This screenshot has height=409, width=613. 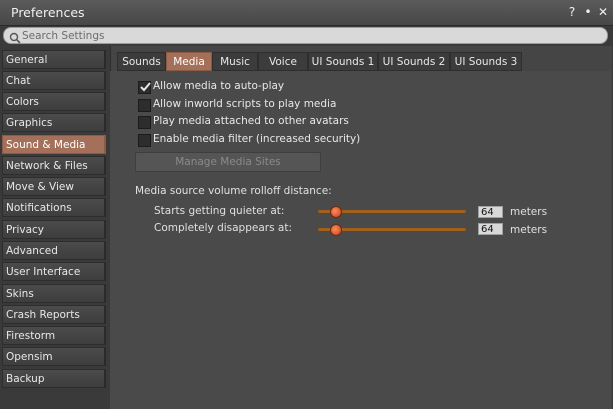 I want to click on search-bar, so click(x=305, y=35).